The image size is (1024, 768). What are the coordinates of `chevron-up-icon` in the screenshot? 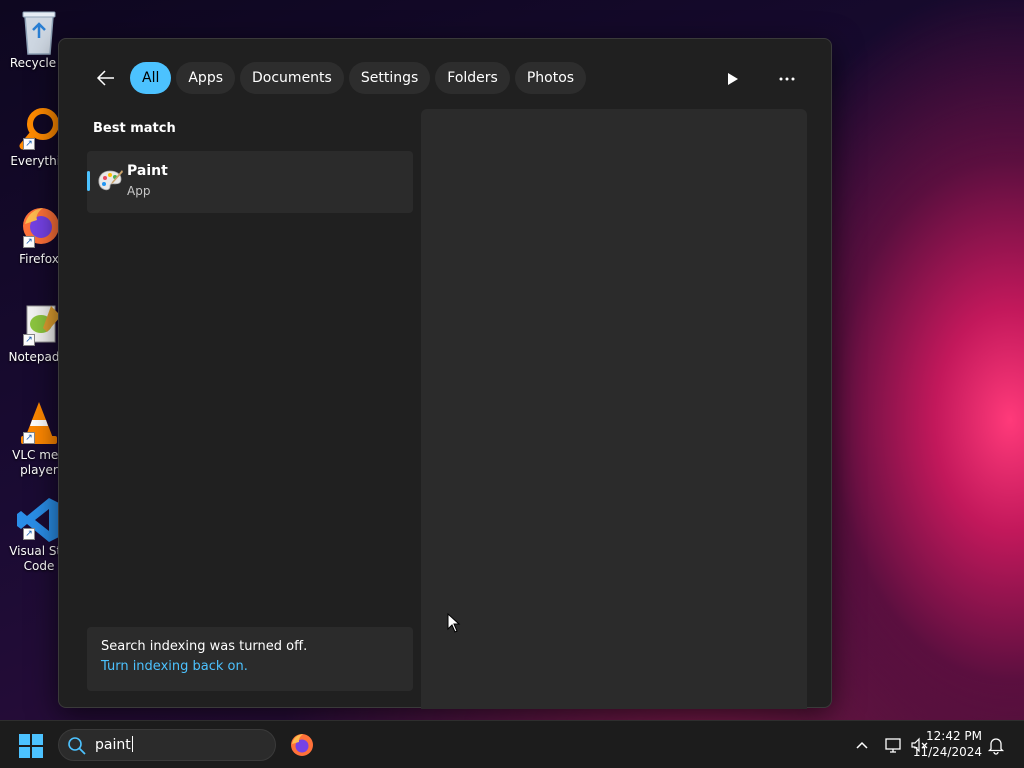 It's located at (862, 745).